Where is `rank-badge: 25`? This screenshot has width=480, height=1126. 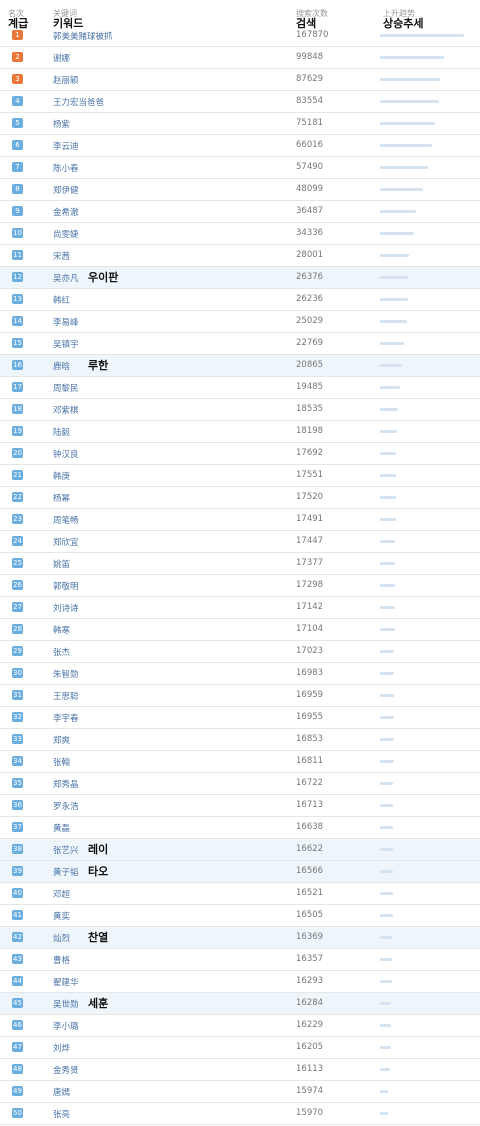
rank-badge: 25 is located at coordinates (17, 563).